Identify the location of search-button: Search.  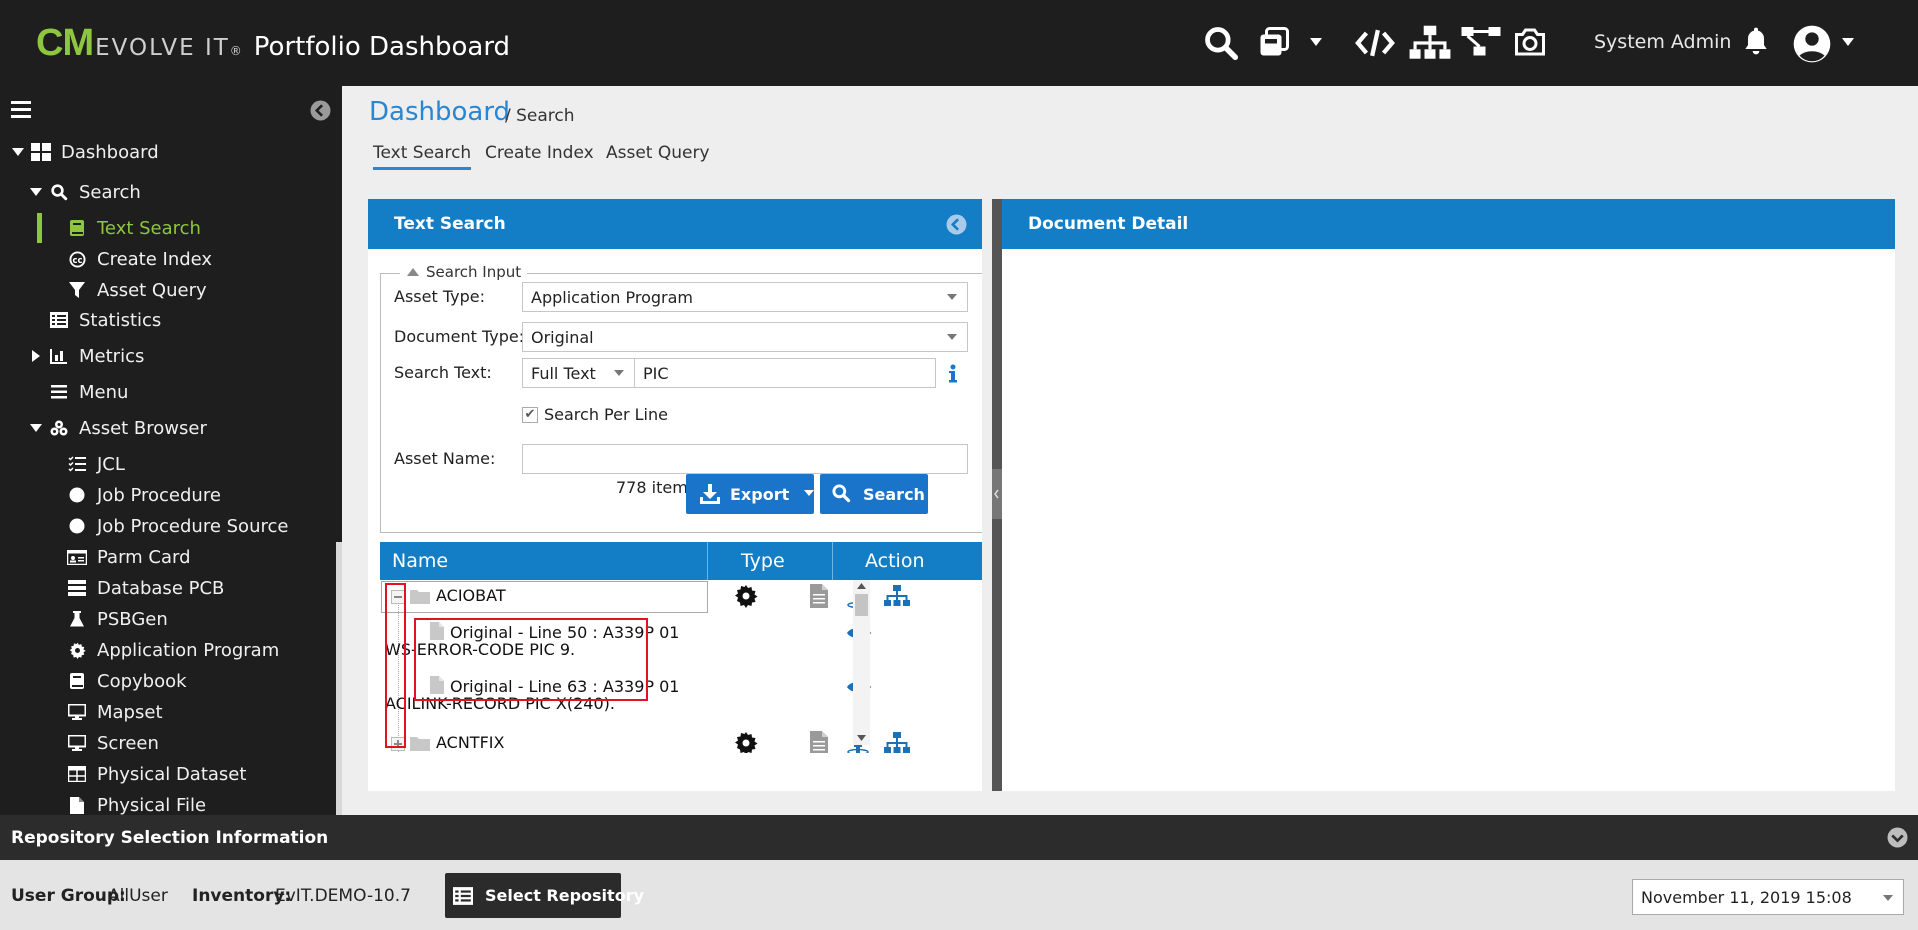
(874, 494).